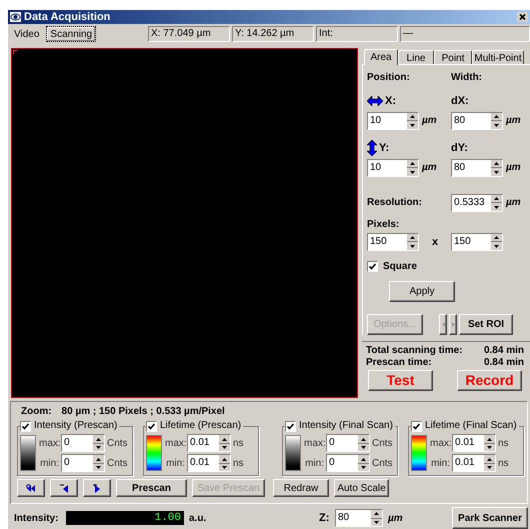 Image resolution: width=530 pixels, height=529 pixels. Describe the element at coordinates (293, 453) in the screenshot. I see `grayscale-bar` at that location.